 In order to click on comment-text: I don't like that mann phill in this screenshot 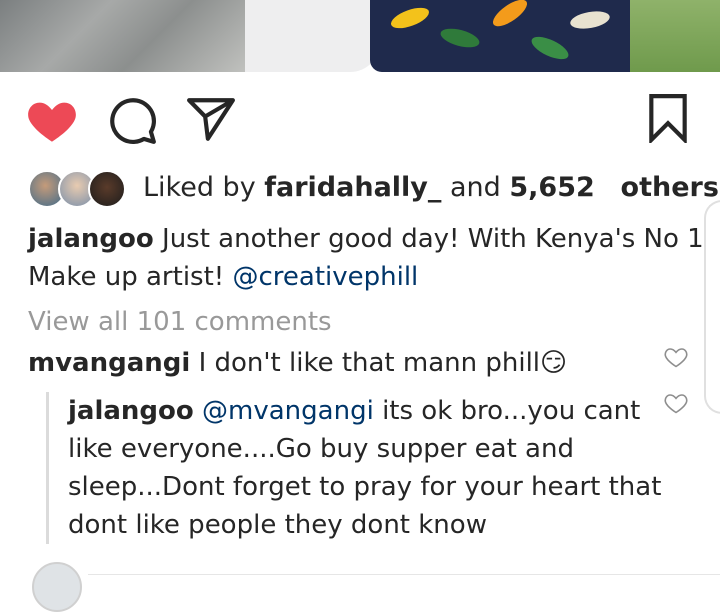, I will do `click(369, 363)`.